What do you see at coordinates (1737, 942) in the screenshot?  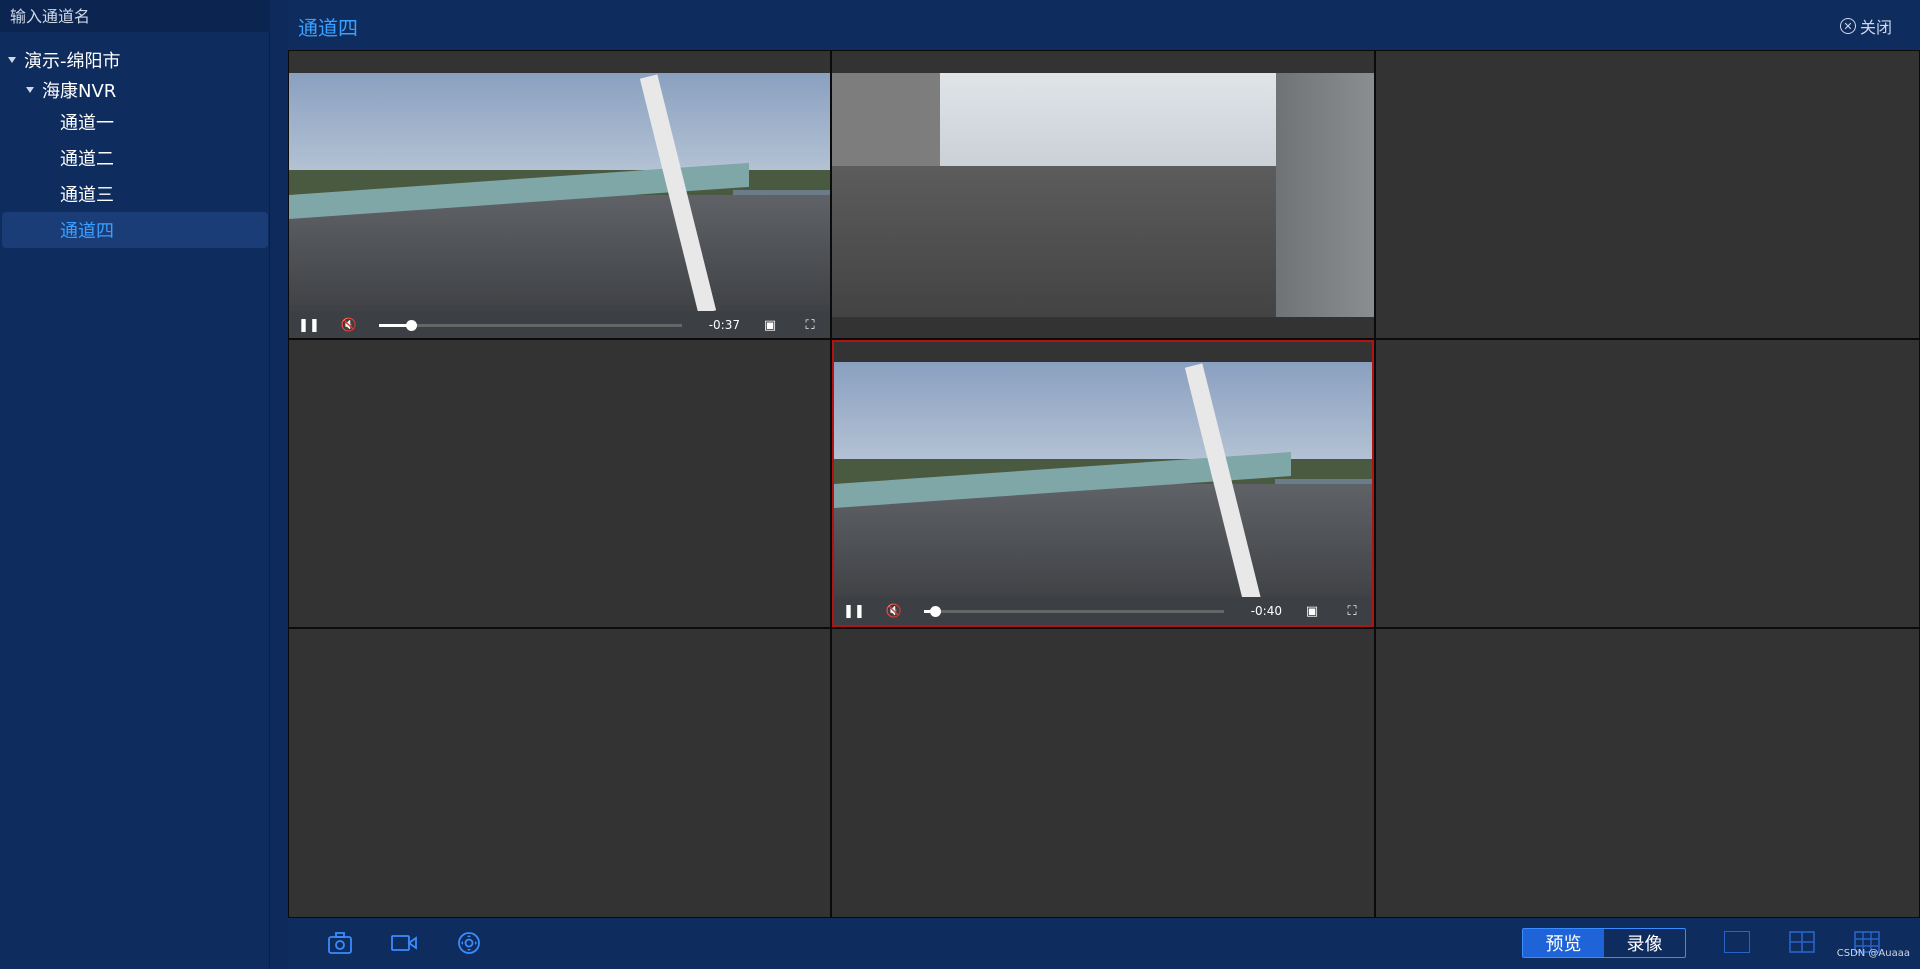 I see `layout-single-icon` at bounding box center [1737, 942].